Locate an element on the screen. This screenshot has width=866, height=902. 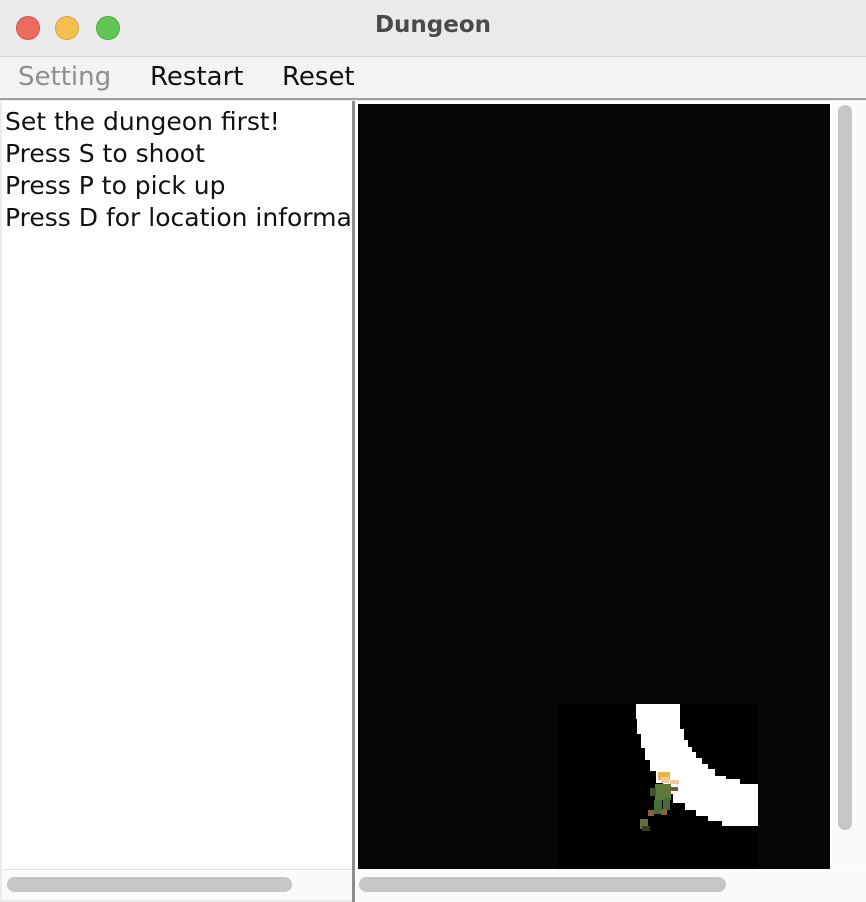
info-panel-horizontal-scrollbar is located at coordinates (177, 884).